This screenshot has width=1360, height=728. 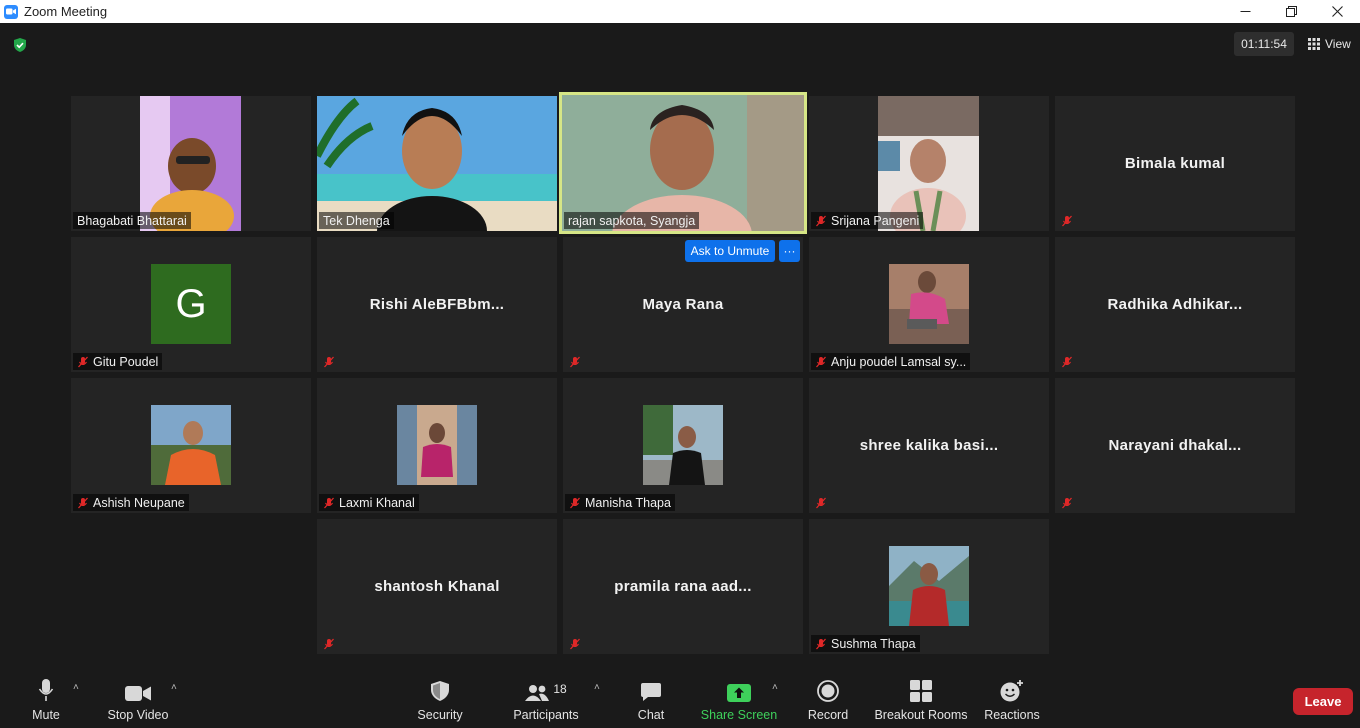 I want to click on participant-tile: G Gitu Poudel, so click(x=191, y=304).